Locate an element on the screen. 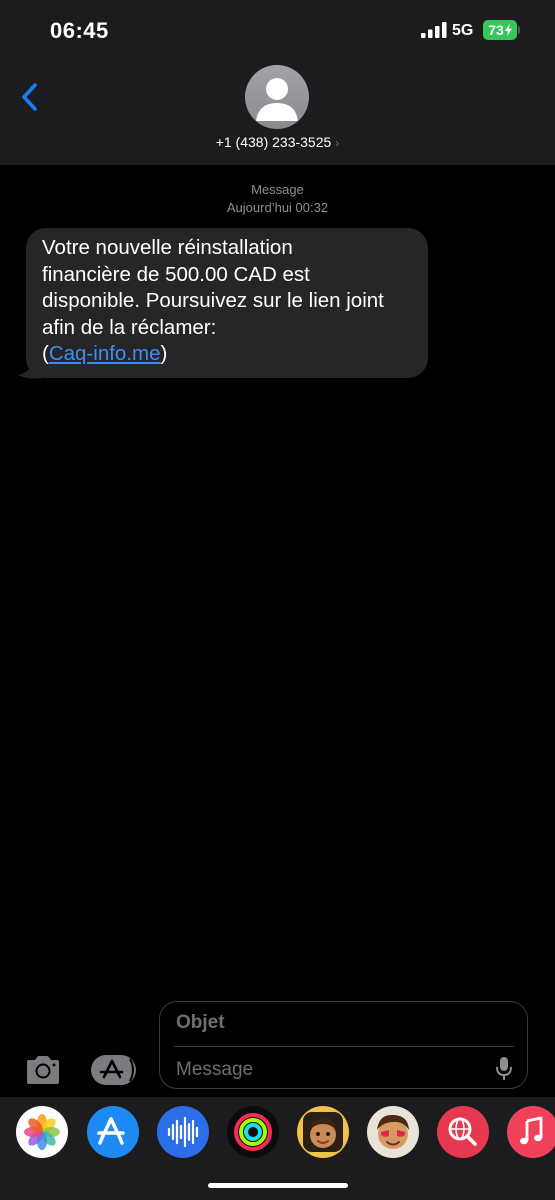  battery-indicator: 73 is located at coordinates (500, 30).